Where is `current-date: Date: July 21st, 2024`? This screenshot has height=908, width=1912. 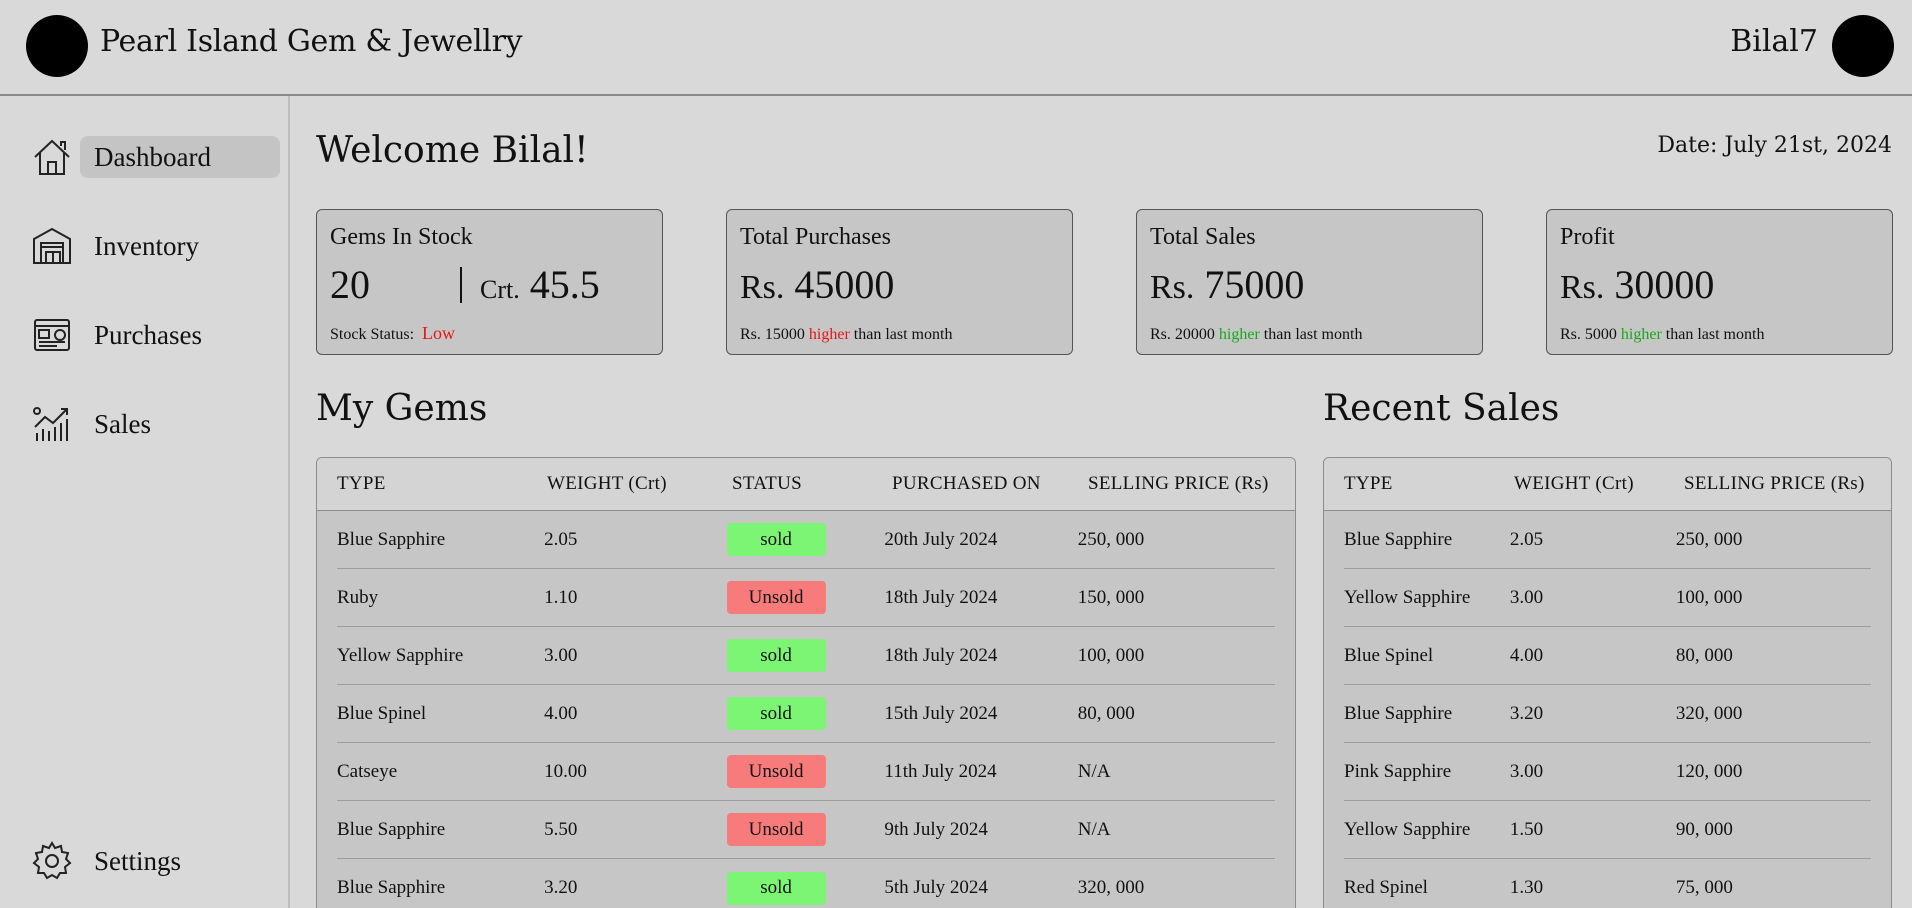
current-date: Date: July 21st, 2024 is located at coordinates (1774, 145).